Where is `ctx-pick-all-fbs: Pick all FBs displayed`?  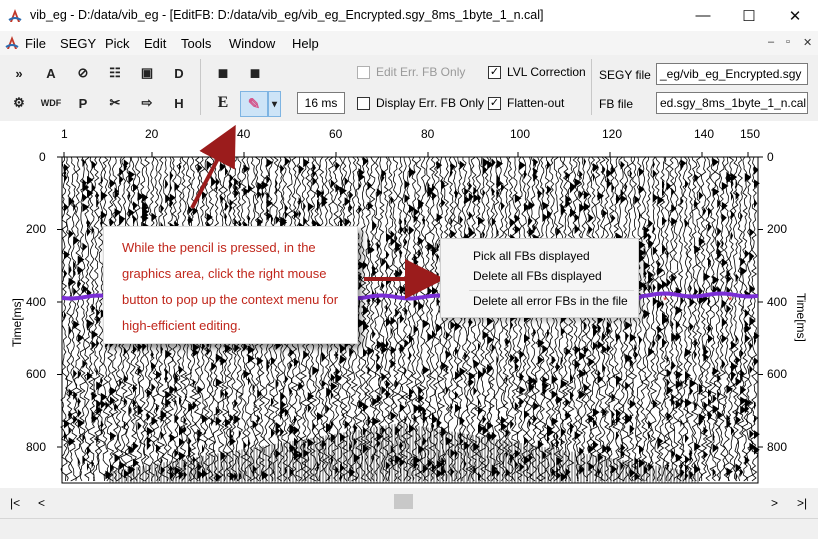 ctx-pick-all-fbs: Pick all FBs displayed is located at coordinates (531, 256).